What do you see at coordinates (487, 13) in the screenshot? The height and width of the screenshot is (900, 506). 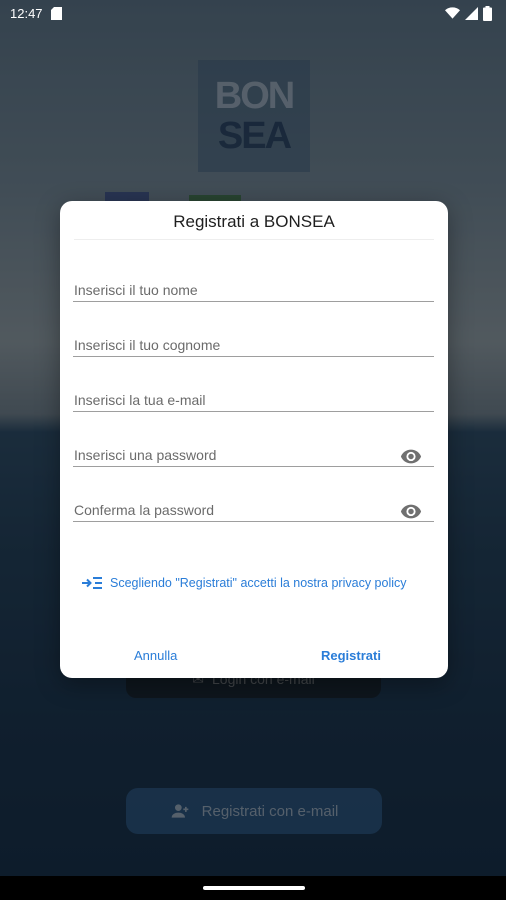 I see `battery-icon` at bounding box center [487, 13].